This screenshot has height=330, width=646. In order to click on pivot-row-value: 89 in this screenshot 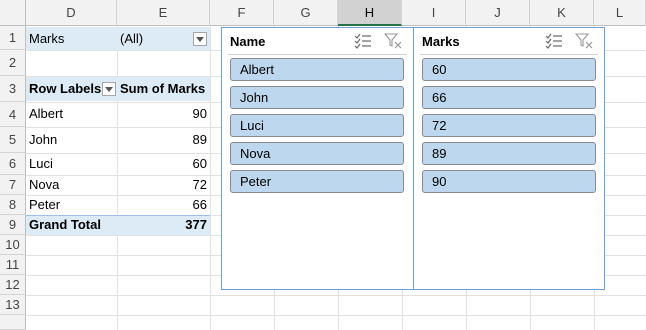, I will do `click(199, 139)`.